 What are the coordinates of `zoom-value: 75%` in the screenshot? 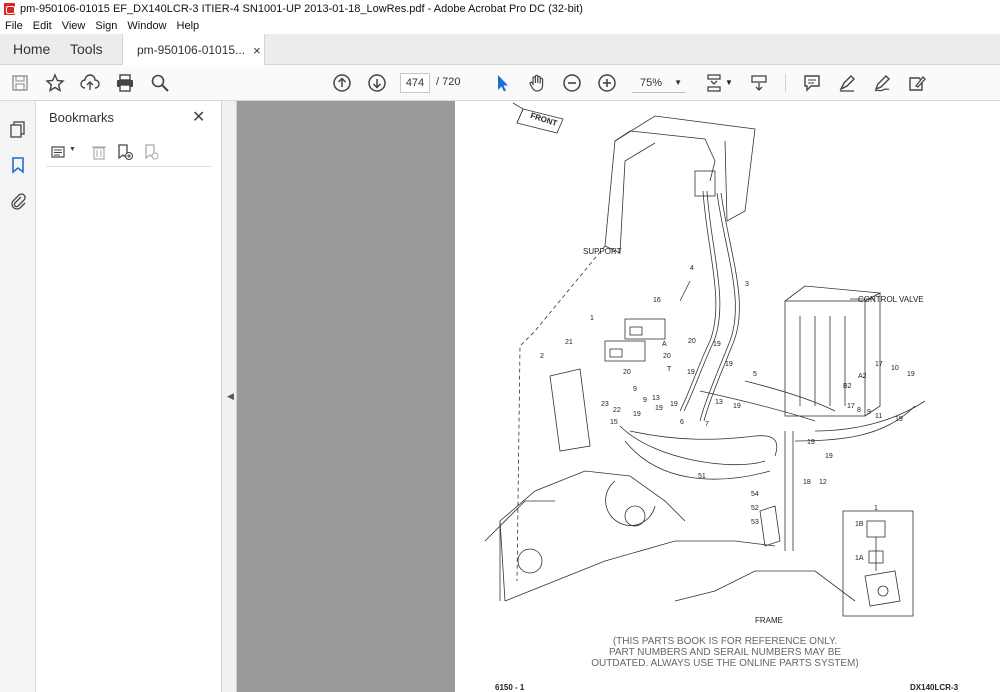 It's located at (651, 83).